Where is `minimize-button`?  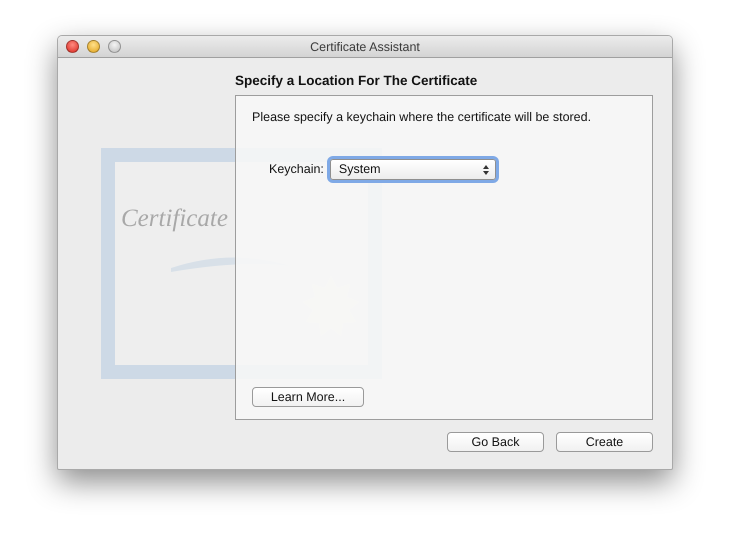
minimize-button is located at coordinates (93, 46).